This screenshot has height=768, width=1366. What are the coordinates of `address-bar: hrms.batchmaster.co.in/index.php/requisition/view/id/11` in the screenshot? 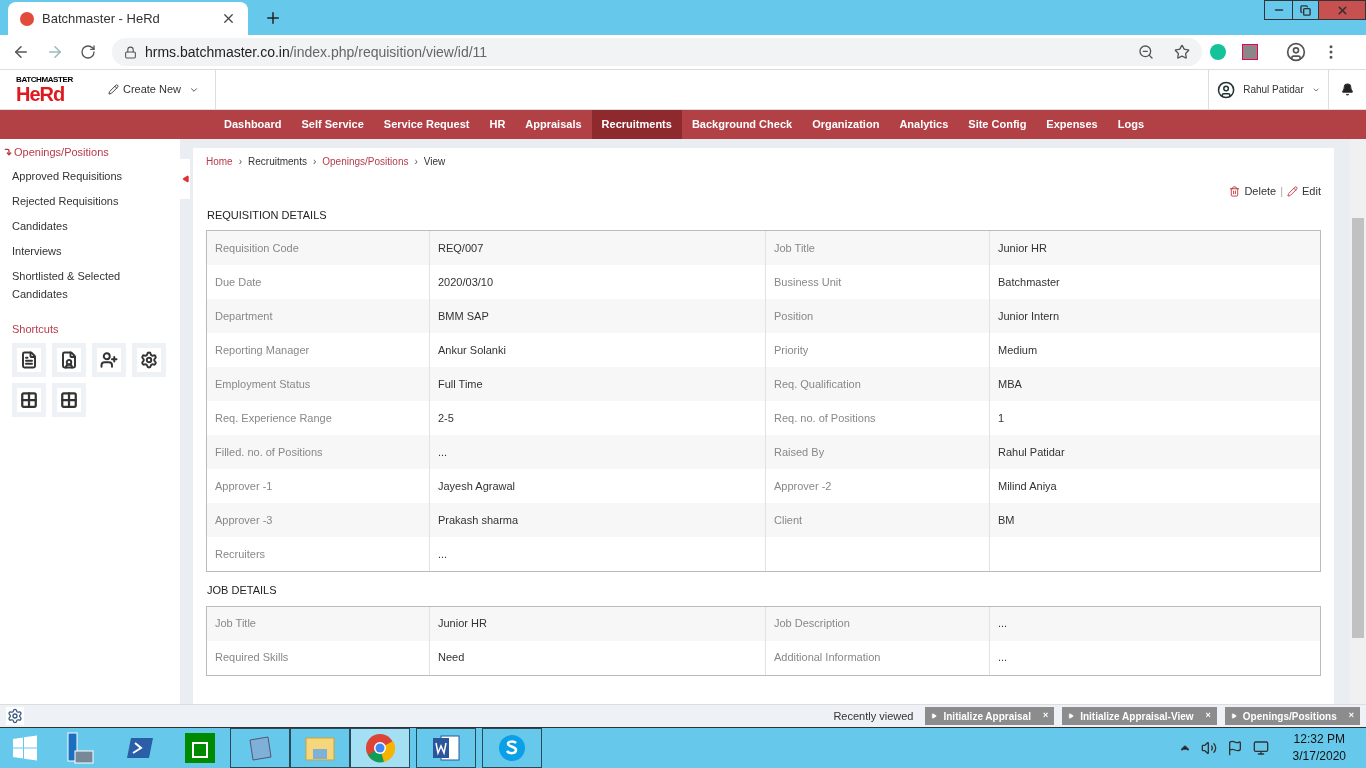 It's located at (657, 52).